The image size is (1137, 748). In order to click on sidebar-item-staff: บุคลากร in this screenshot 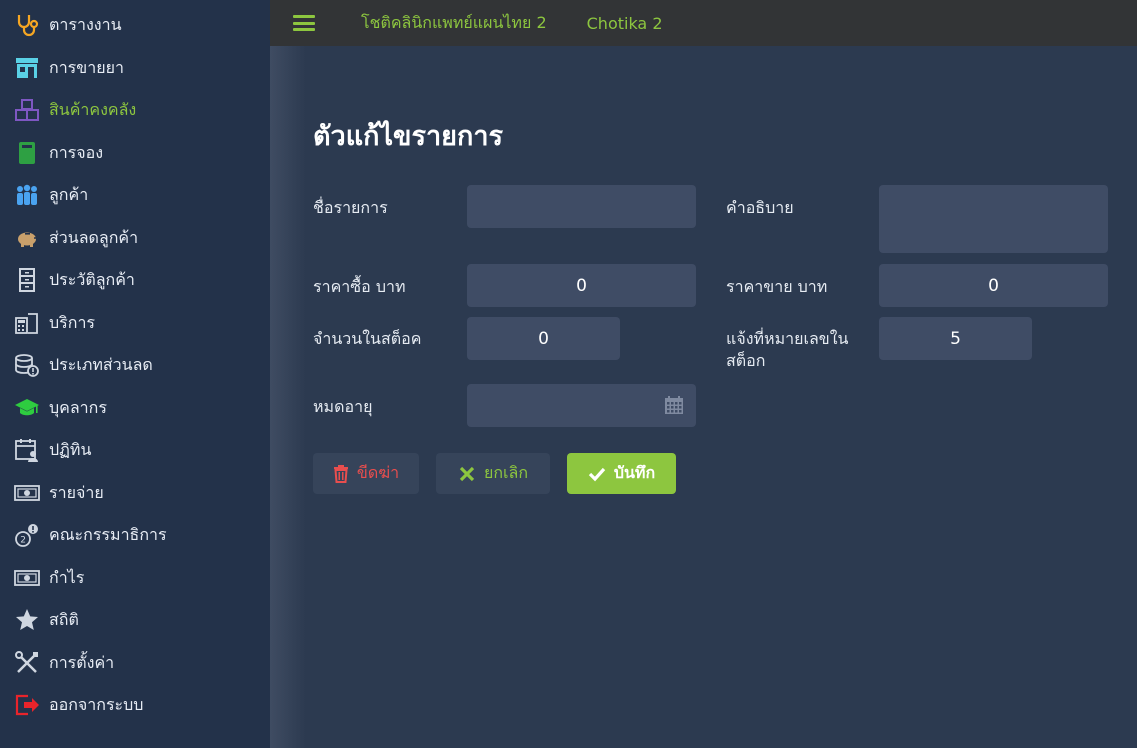, I will do `click(135, 408)`.